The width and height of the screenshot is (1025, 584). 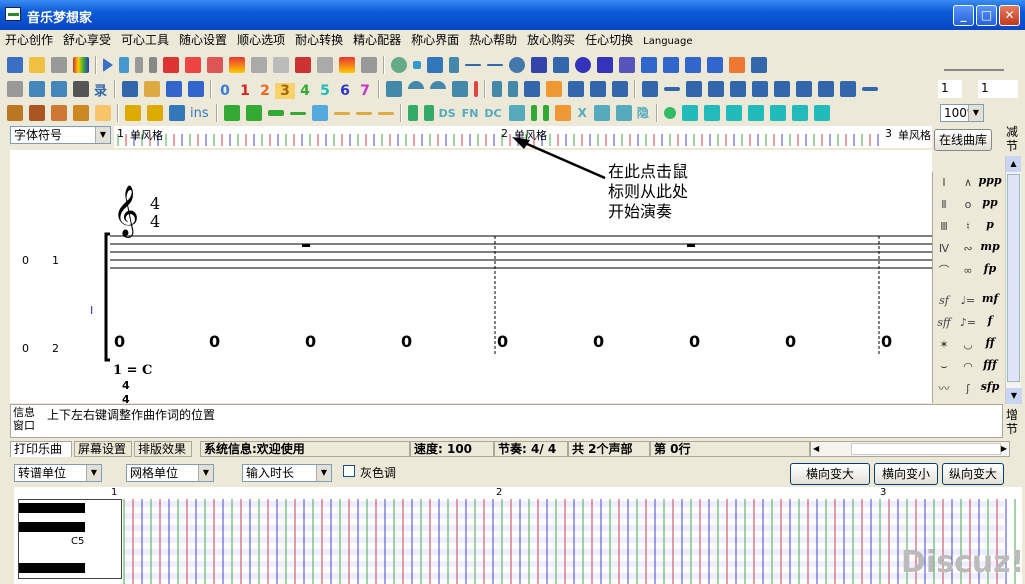 I want to click on menu-item-settings: 随心设置, so click(x=203, y=40).